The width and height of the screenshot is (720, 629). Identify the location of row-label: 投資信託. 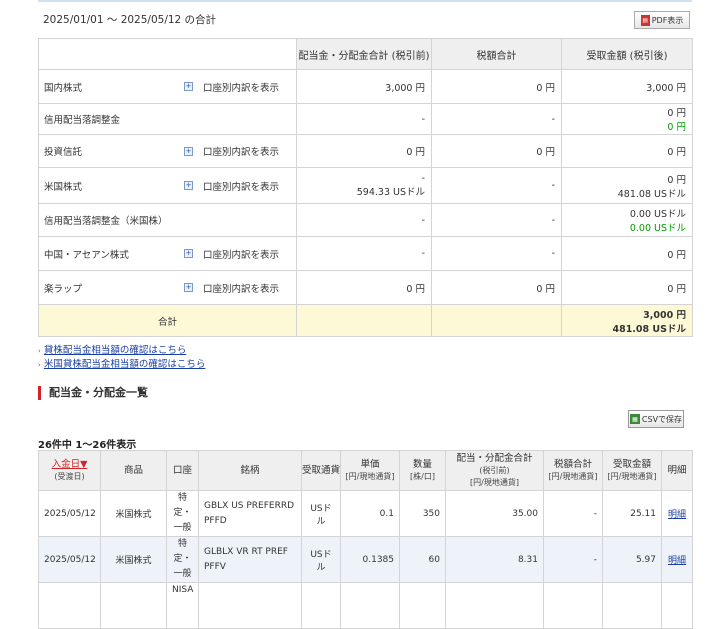
(63, 152).